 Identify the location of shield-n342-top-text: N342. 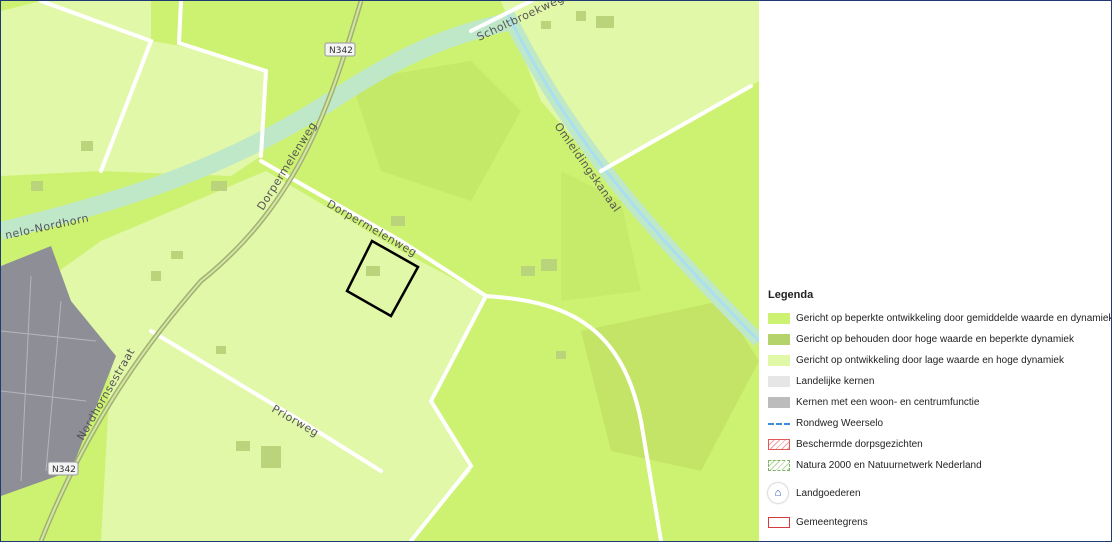
(341, 51).